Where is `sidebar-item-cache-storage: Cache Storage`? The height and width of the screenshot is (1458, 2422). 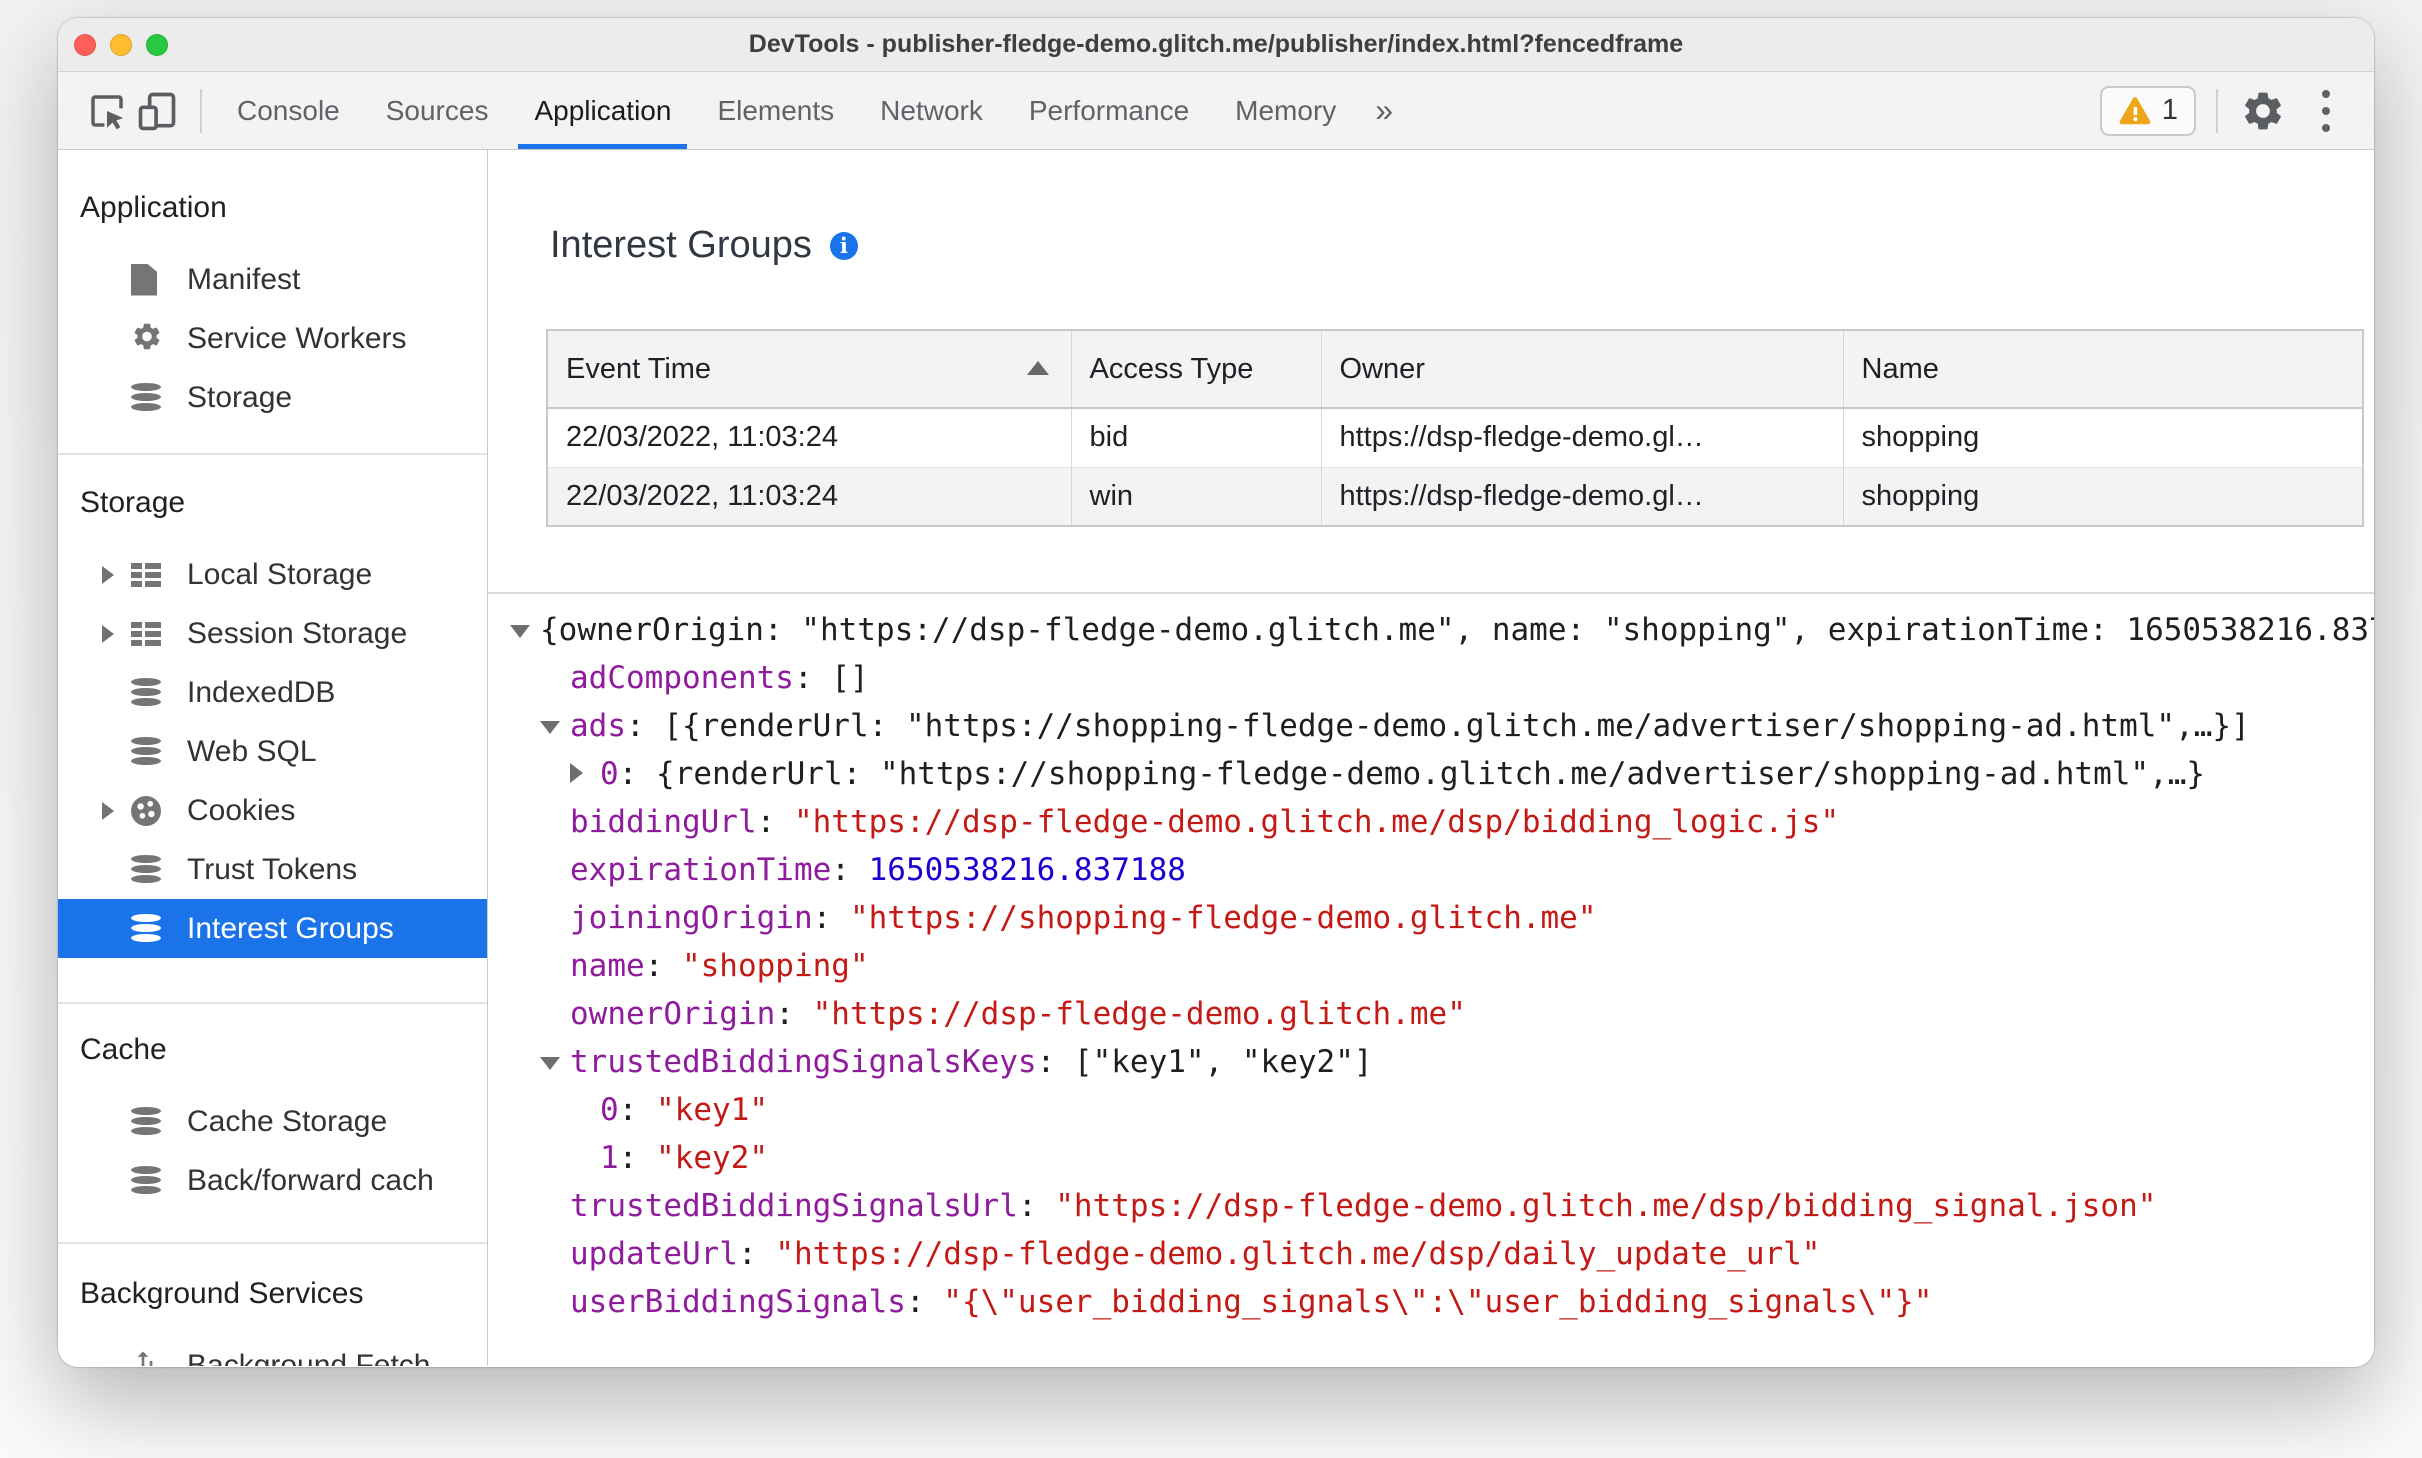
sidebar-item-cache-storage: Cache Storage is located at coordinates (272, 1121).